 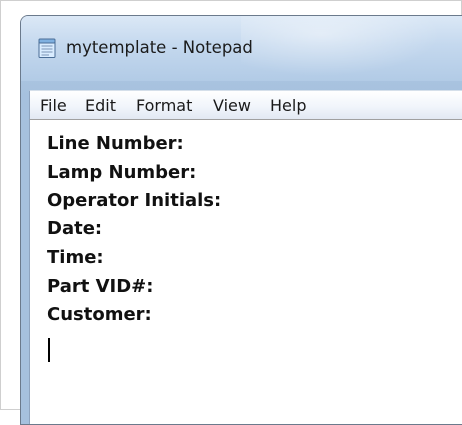 I want to click on menu-edit: Edit, so click(x=100, y=105).